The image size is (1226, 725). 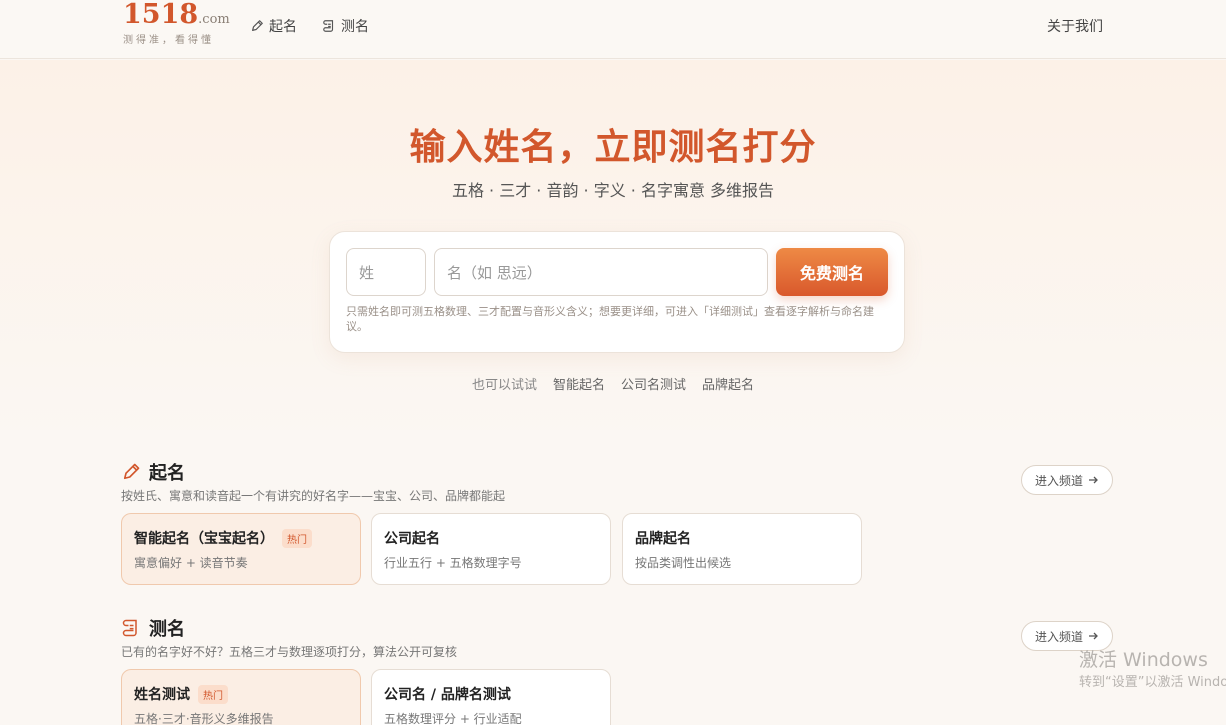 I want to click on nav-label: 测名, so click(x=355, y=27).